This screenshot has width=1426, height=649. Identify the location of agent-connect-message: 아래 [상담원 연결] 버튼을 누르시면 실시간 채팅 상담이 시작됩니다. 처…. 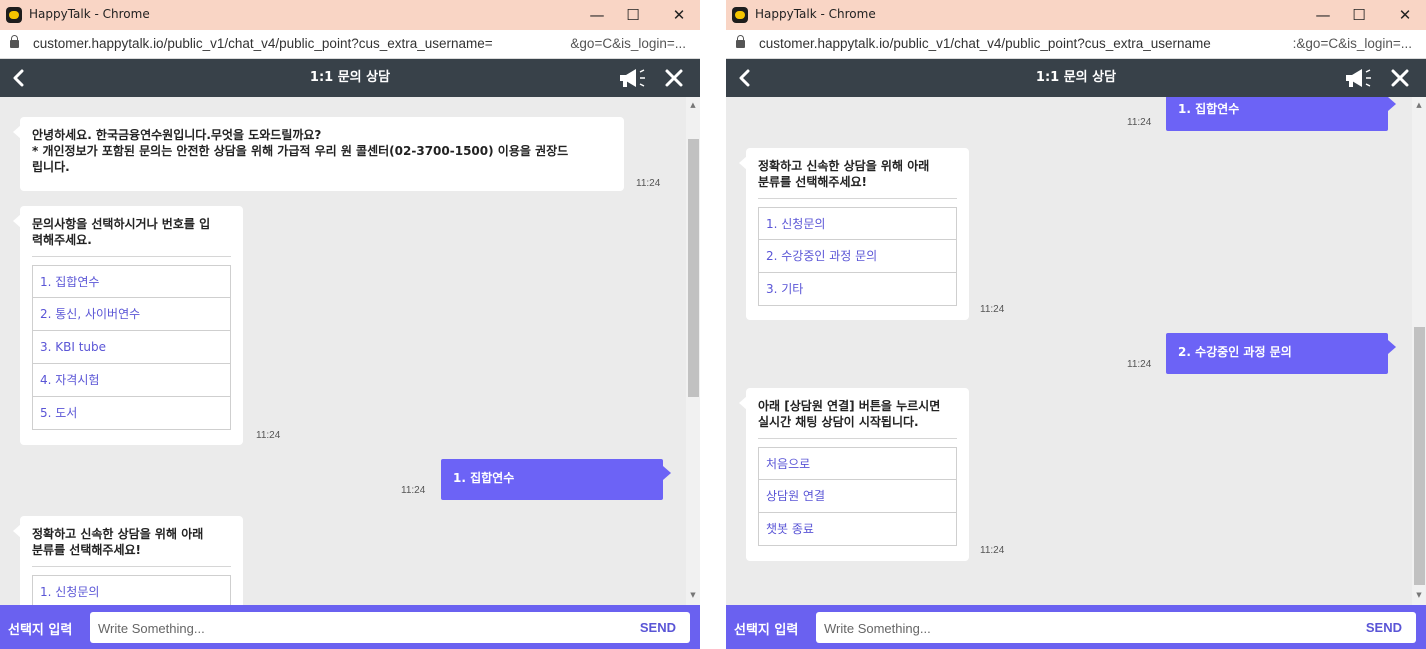
(854, 474).